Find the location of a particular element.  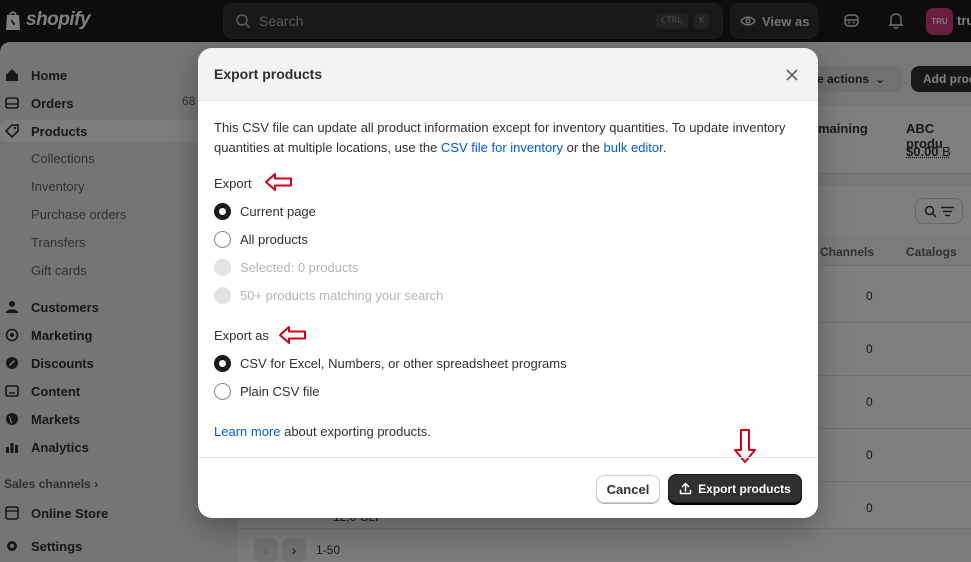

cancel-button: Cancel is located at coordinates (628, 489).